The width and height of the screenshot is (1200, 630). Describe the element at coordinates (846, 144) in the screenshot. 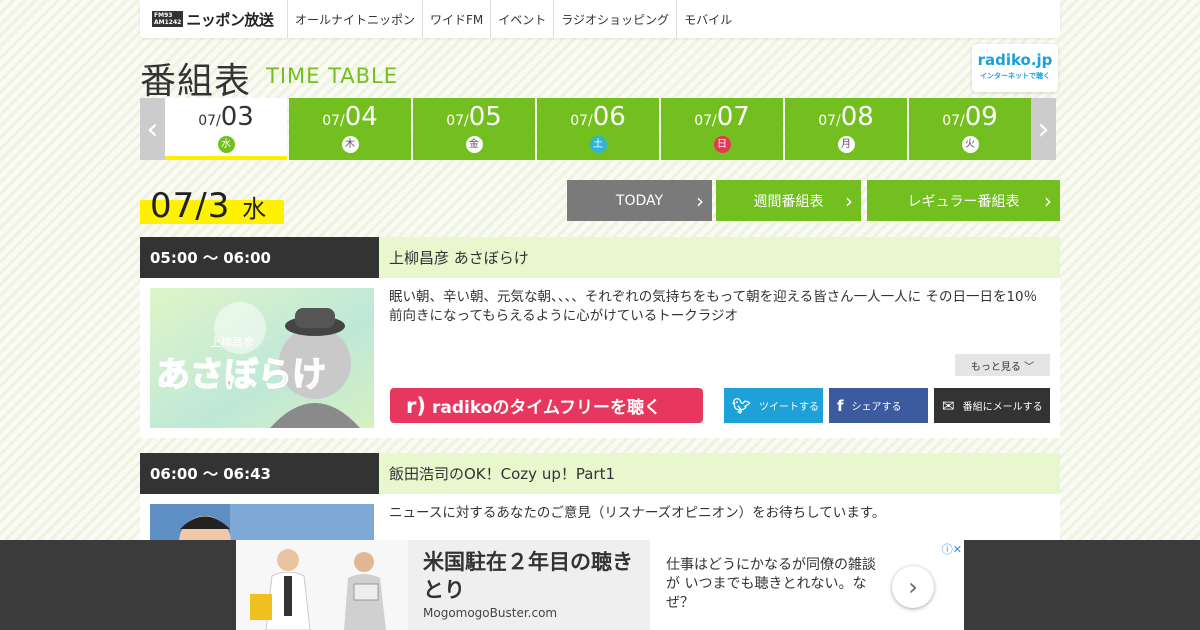

I see `weekday-badge: 月` at that location.